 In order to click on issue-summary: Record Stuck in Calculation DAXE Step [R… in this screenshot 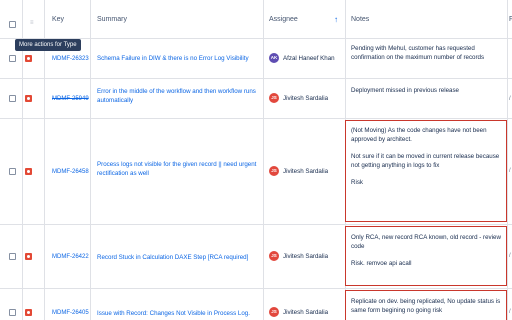, I will do `click(177, 257)`.